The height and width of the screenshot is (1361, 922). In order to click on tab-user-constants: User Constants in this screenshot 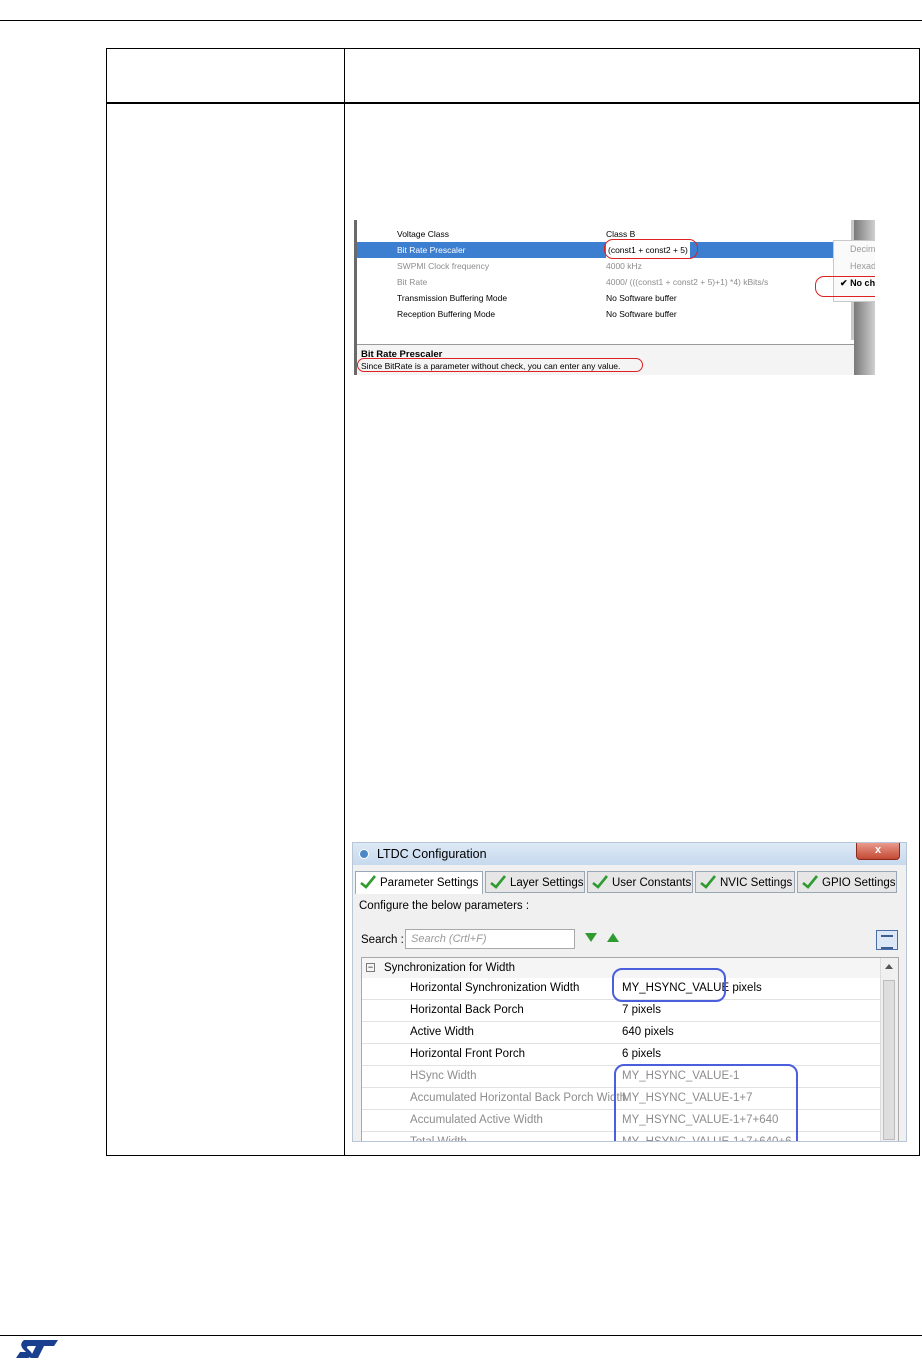, I will do `click(640, 882)`.